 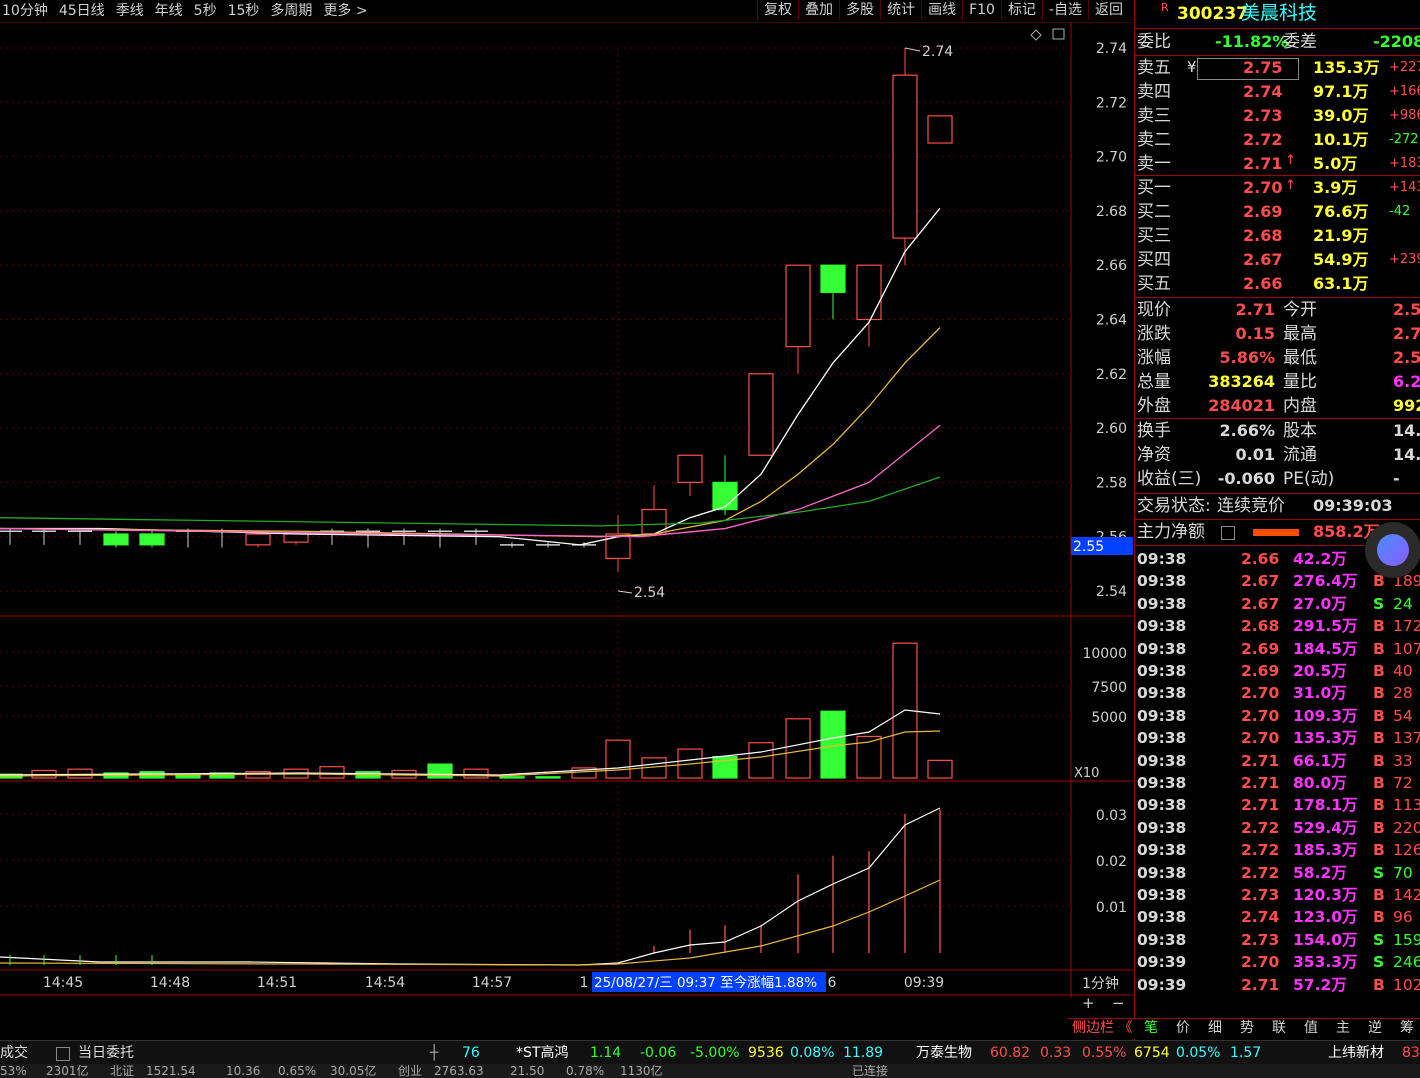 What do you see at coordinates (291, 11) in the screenshot?
I see `period-tab-6: 多周期` at bounding box center [291, 11].